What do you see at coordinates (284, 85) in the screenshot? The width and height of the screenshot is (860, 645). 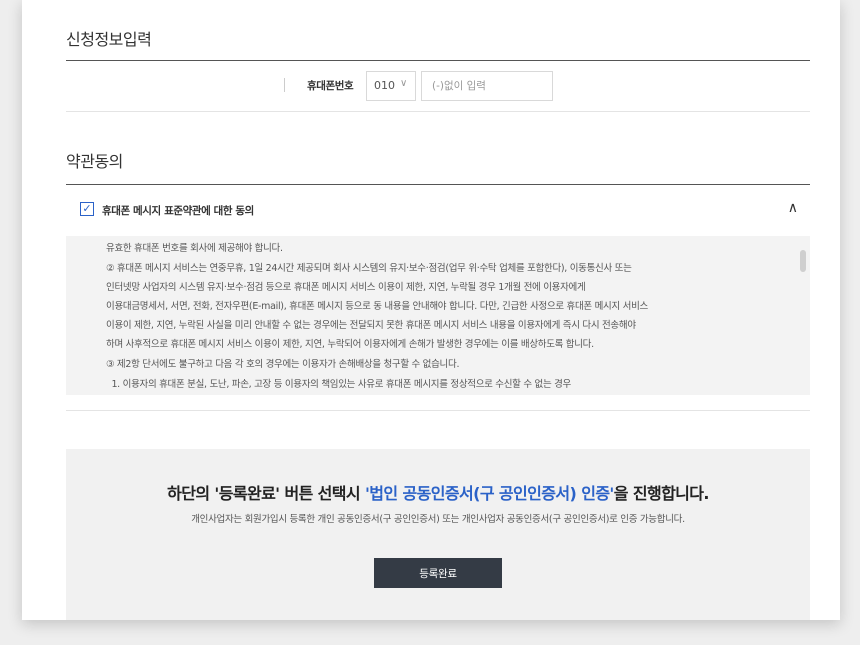 I see `field-separator` at bounding box center [284, 85].